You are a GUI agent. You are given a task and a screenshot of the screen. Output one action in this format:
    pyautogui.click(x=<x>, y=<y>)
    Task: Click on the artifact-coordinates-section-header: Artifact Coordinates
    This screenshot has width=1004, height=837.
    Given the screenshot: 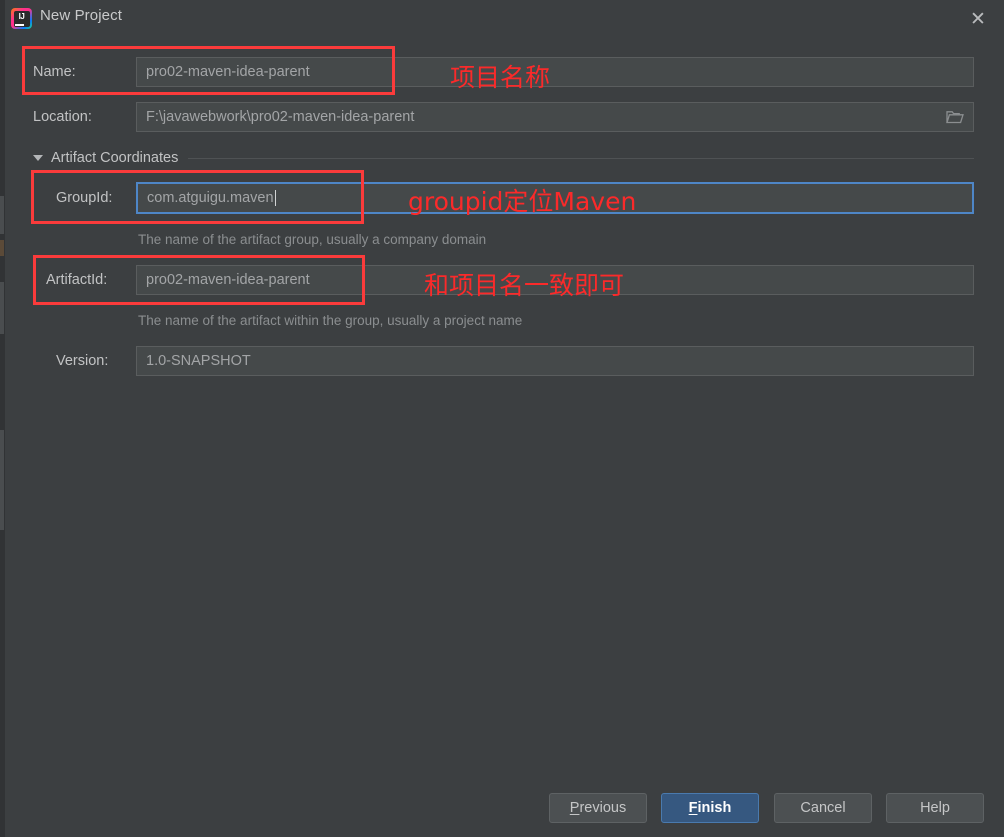 What is the action you would take?
    pyautogui.click(x=503, y=158)
    